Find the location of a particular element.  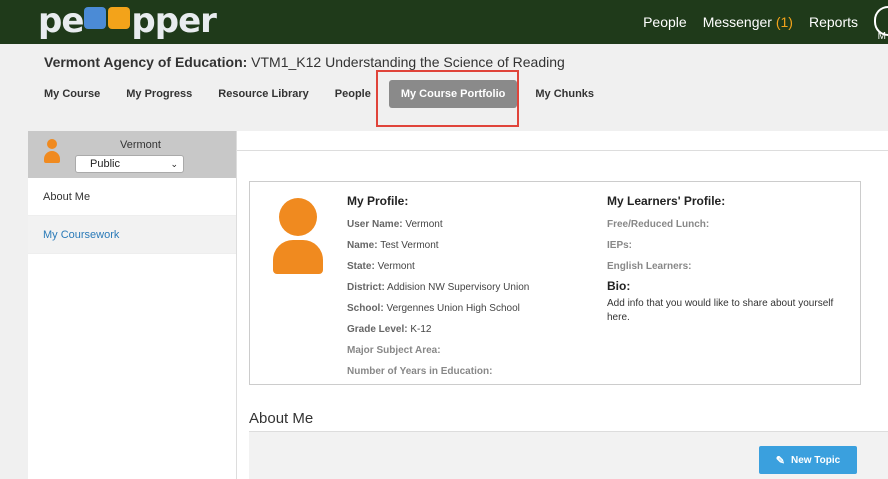

edit-icon: ✎ is located at coordinates (780, 460).